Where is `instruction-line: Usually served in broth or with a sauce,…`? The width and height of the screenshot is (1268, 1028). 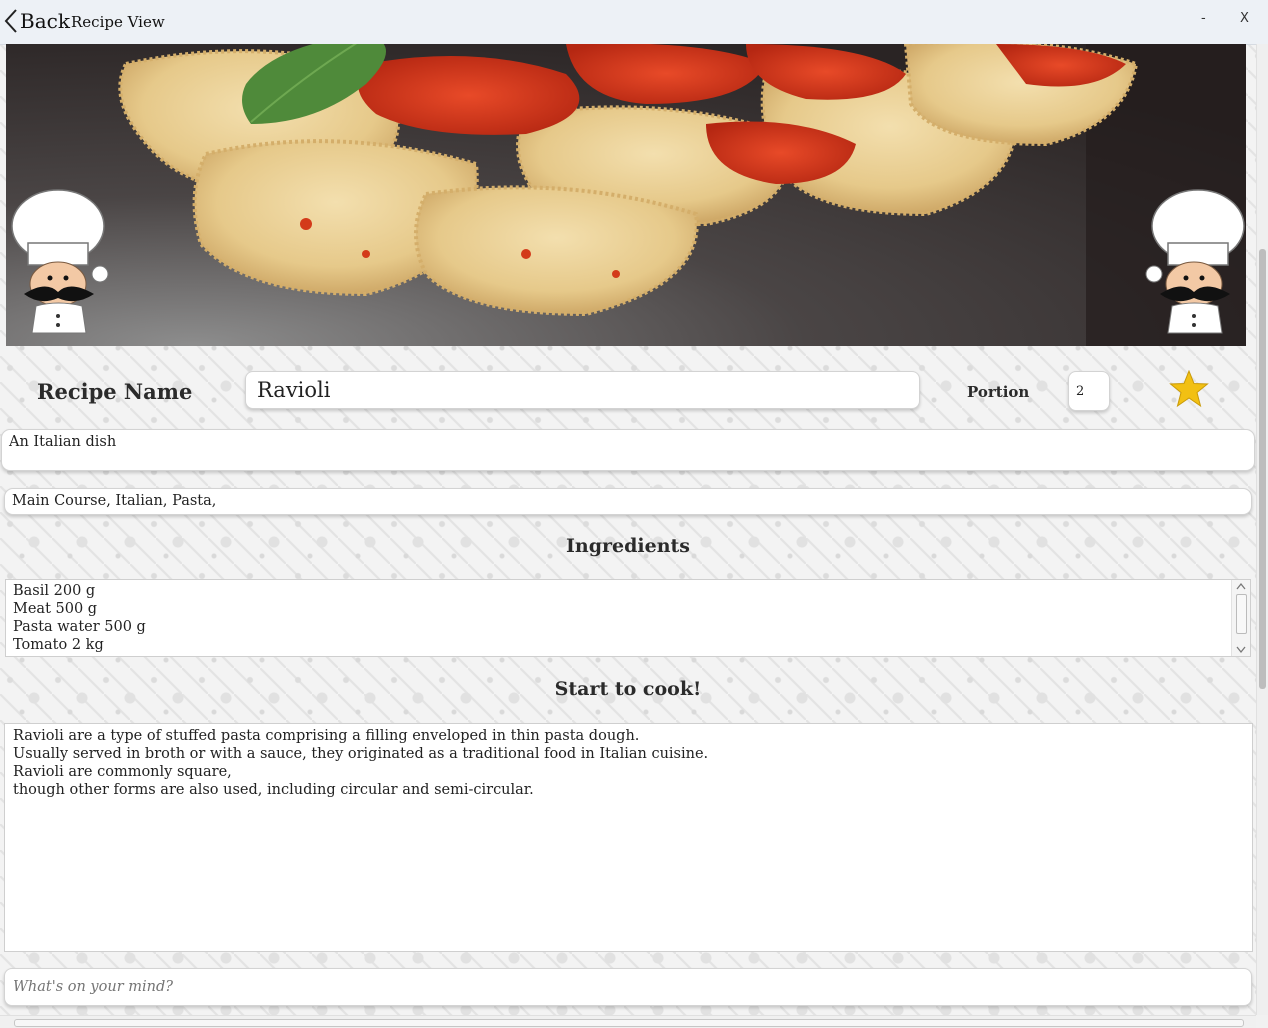 instruction-line: Usually served in broth or with a sauce,… is located at coordinates (361, 754).